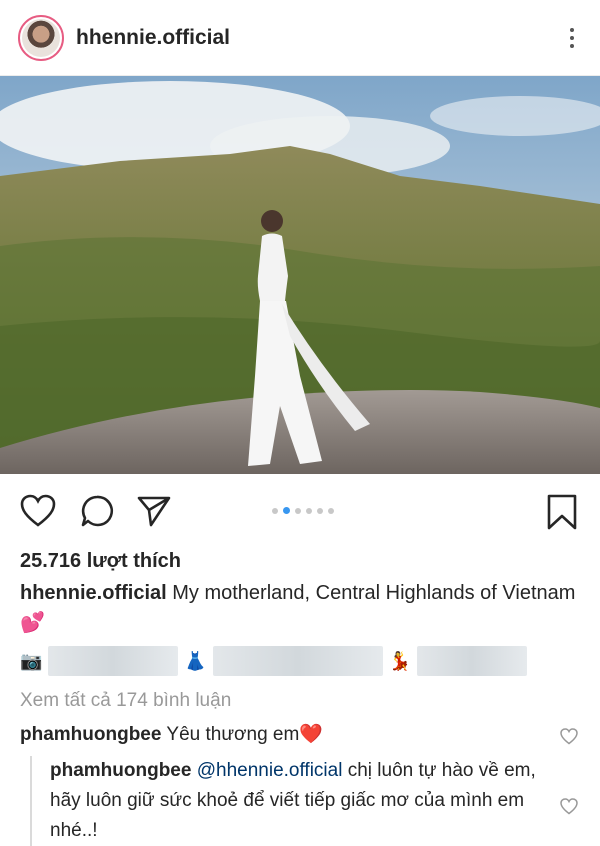  Describe the element at coordinates (572, 38) in the screenshot. I see `more-options-icon` at that location.